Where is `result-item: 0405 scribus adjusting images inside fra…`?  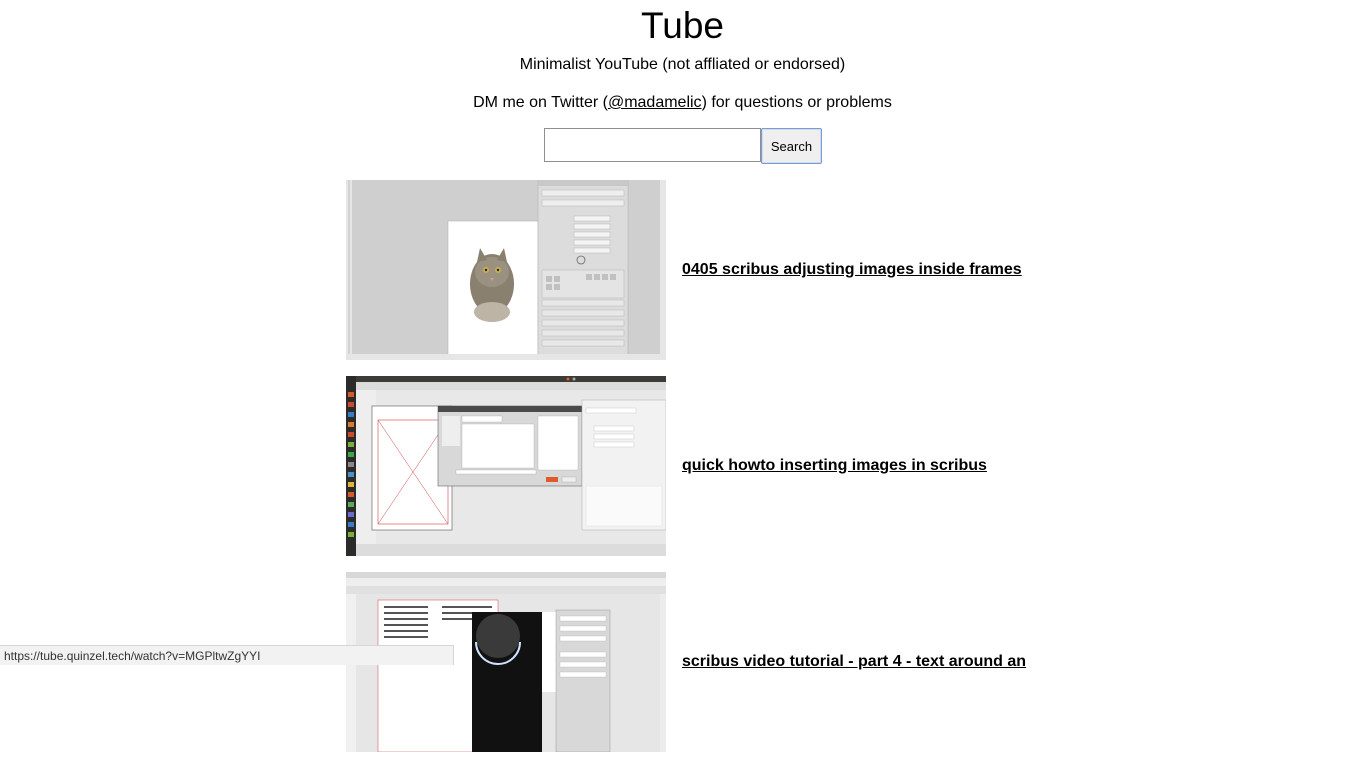 result-item: 0405 scribus adjusting images inside fra… is located at coordinates (686, 270).